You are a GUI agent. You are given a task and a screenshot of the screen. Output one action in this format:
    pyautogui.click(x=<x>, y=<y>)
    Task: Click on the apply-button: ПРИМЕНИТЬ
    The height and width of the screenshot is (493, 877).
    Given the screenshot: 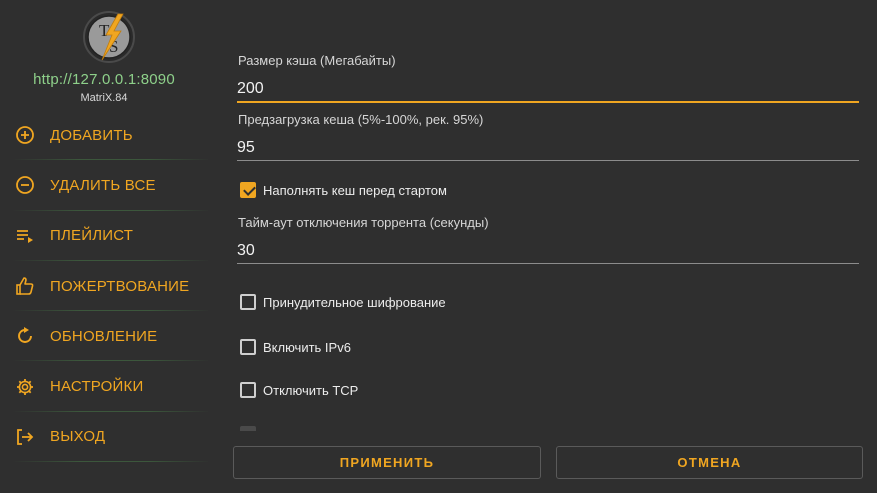 What is the action you would take?
    pyautogui.click(x=387, y=462)
    